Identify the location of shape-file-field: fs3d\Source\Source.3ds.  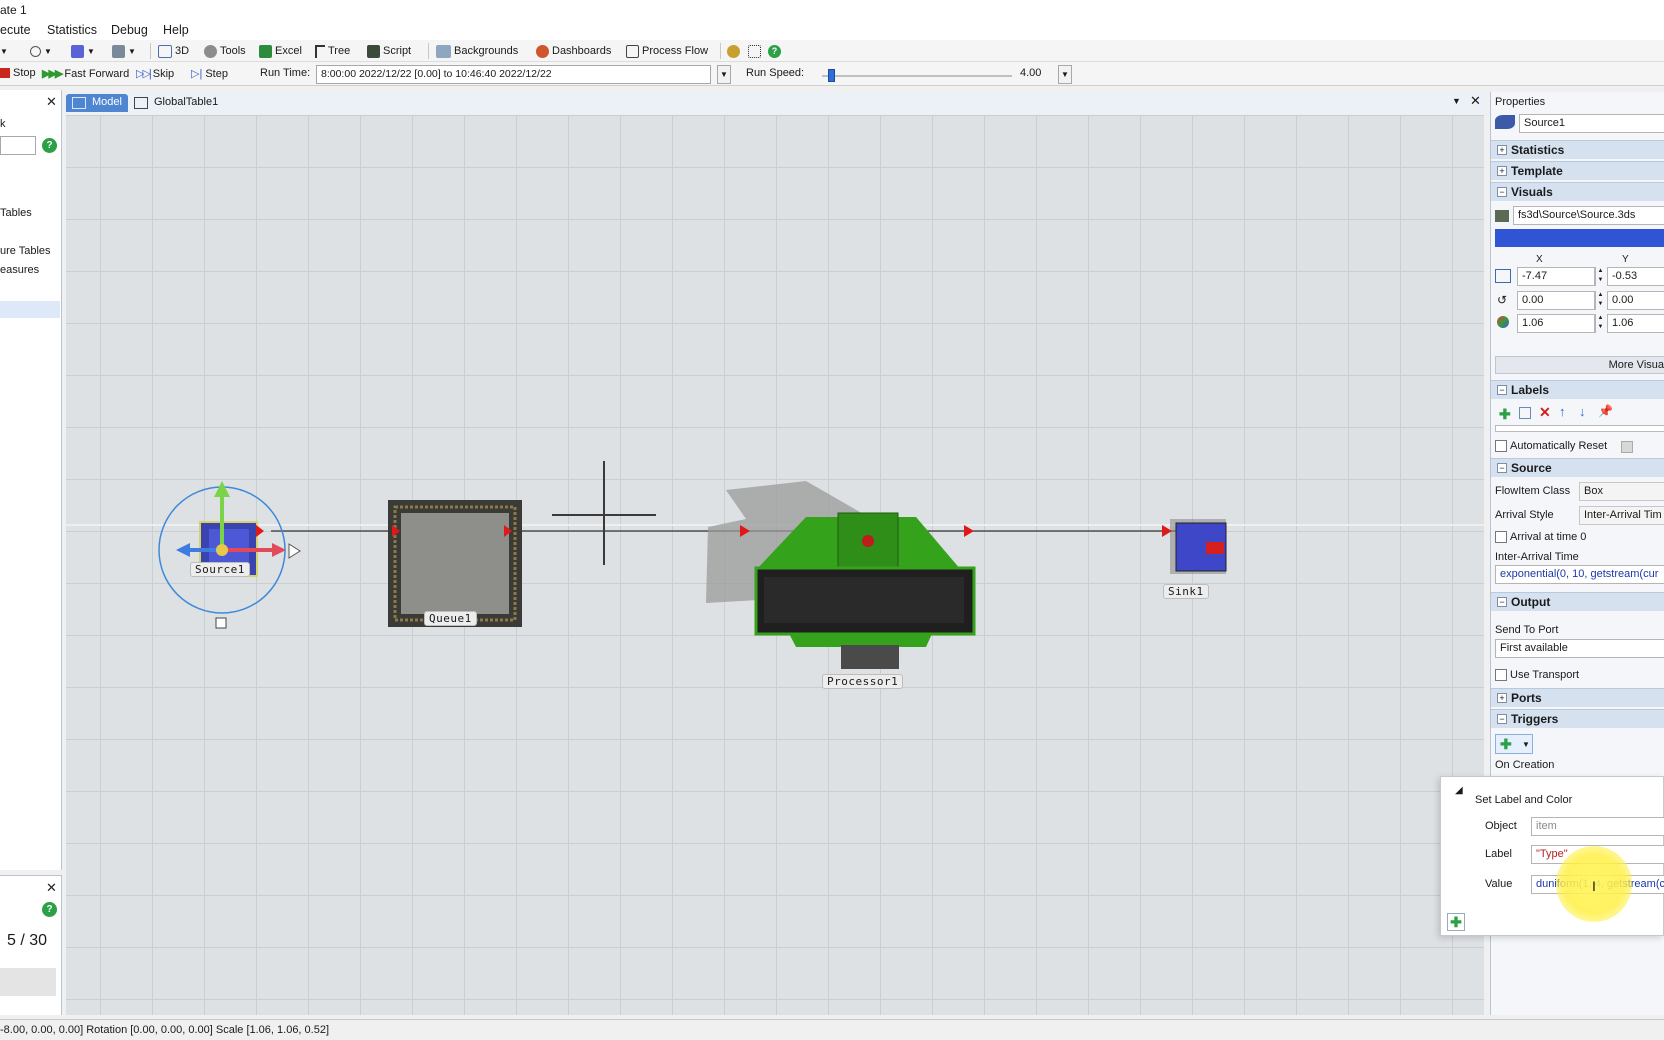
(1588, 215).